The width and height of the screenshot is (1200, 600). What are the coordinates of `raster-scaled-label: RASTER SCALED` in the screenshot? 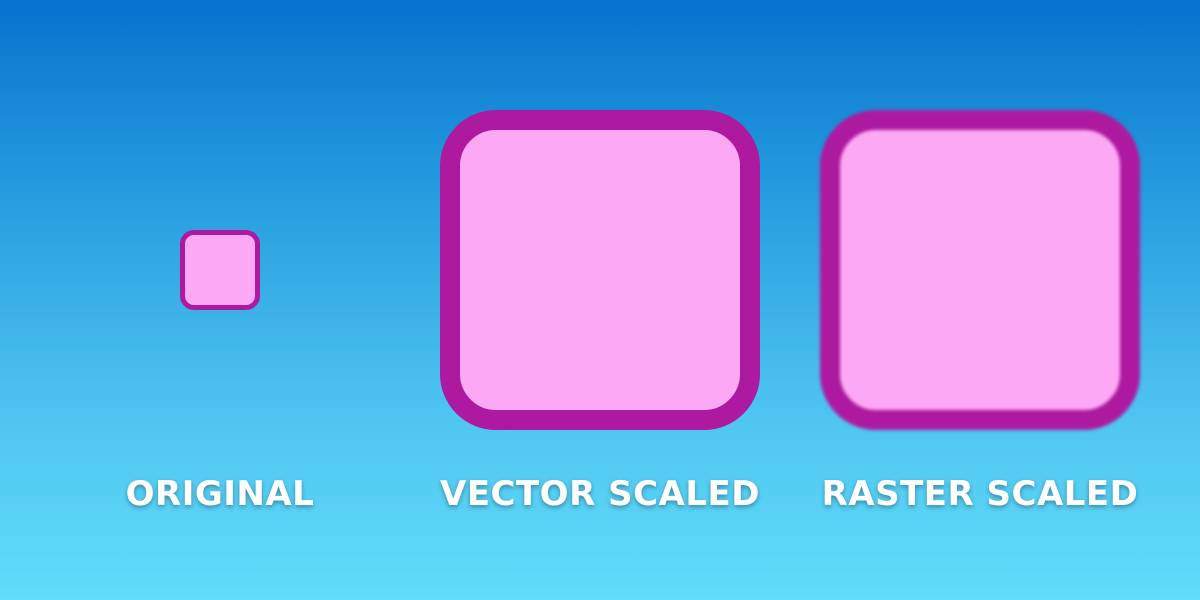 It's located at (980, 494).